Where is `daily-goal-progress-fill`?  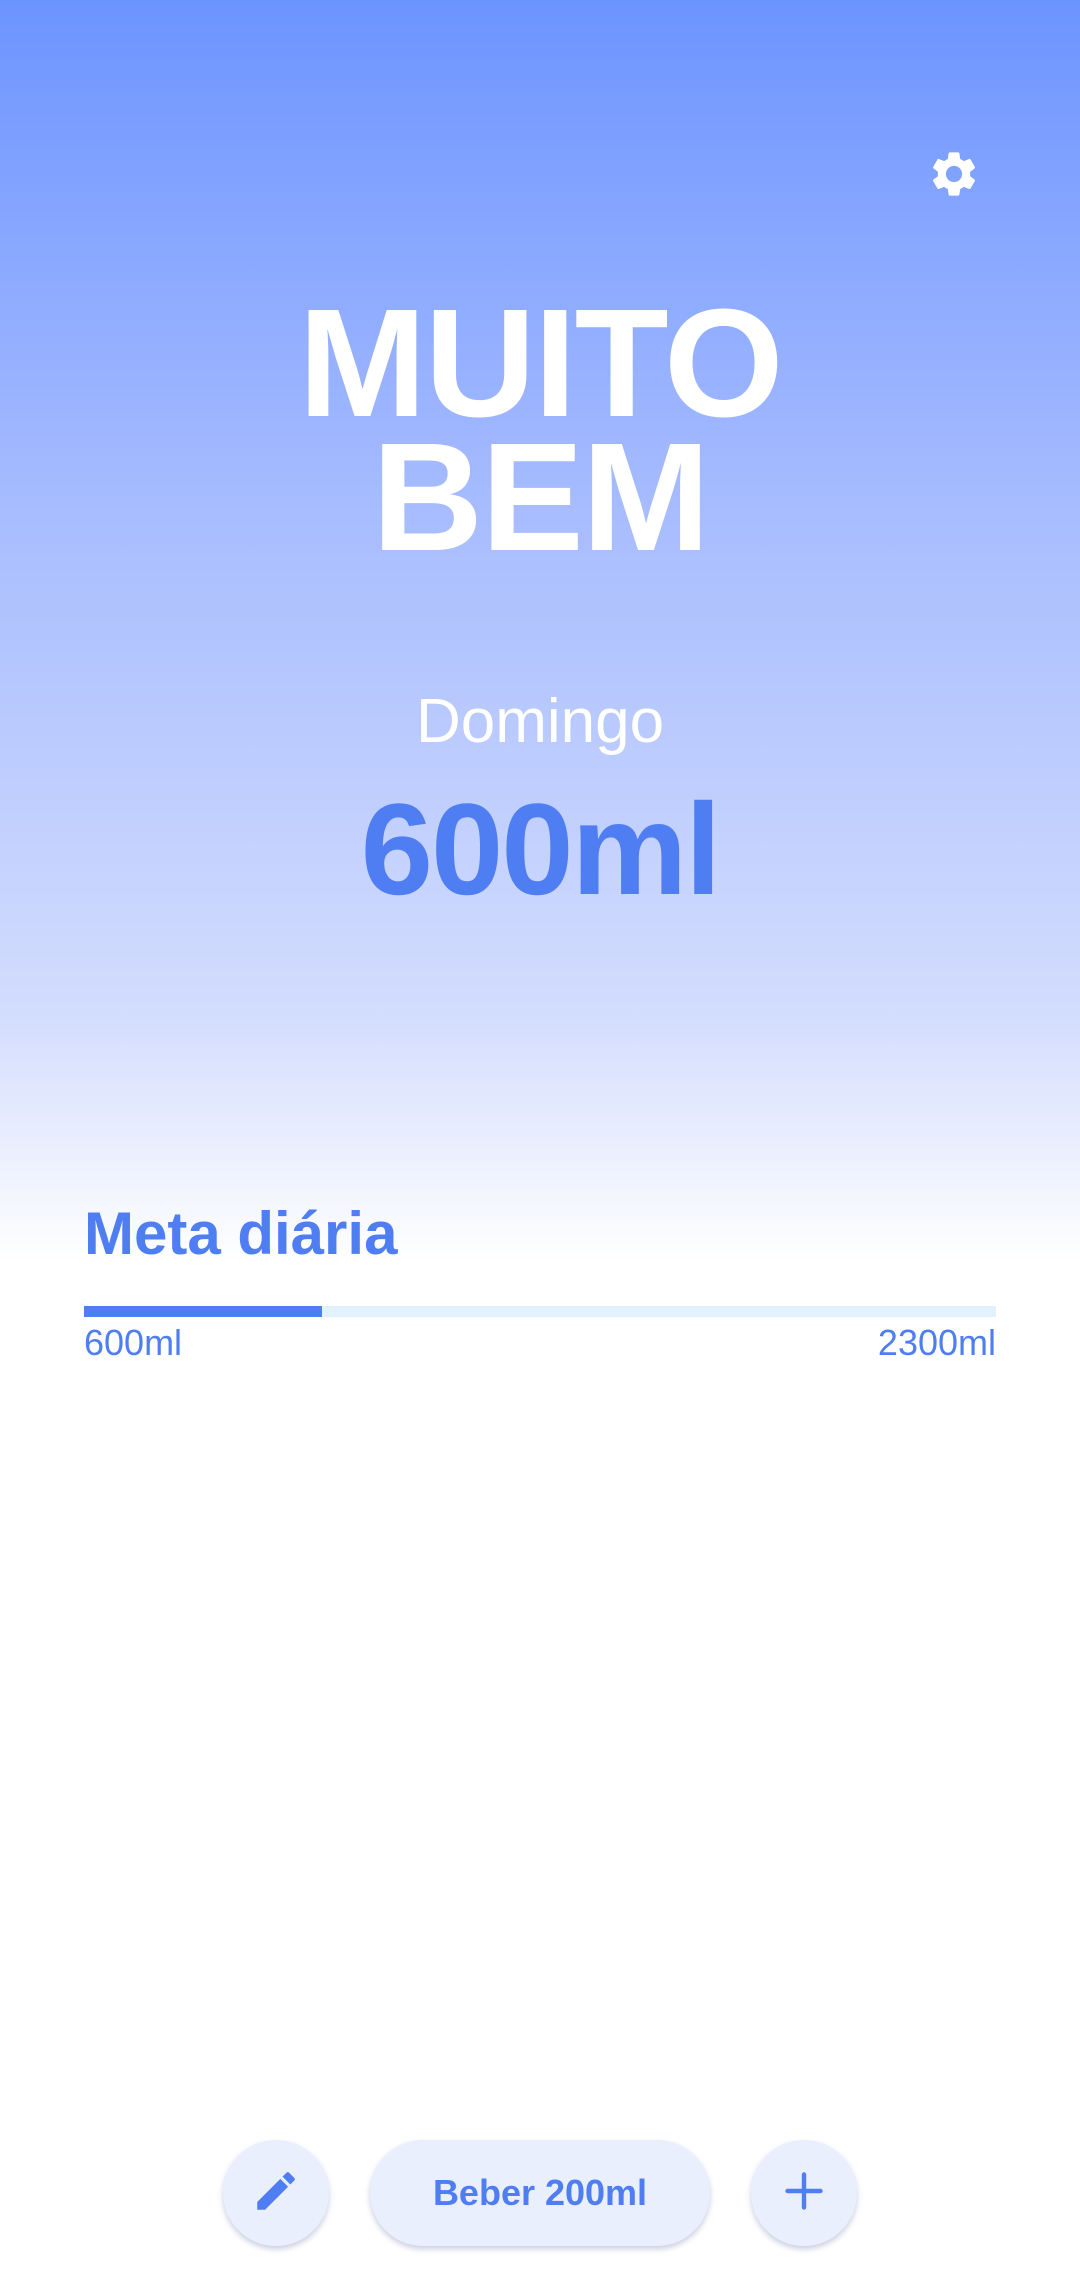 daily-goal-progress-fill is located at coordinates (203, 1311).